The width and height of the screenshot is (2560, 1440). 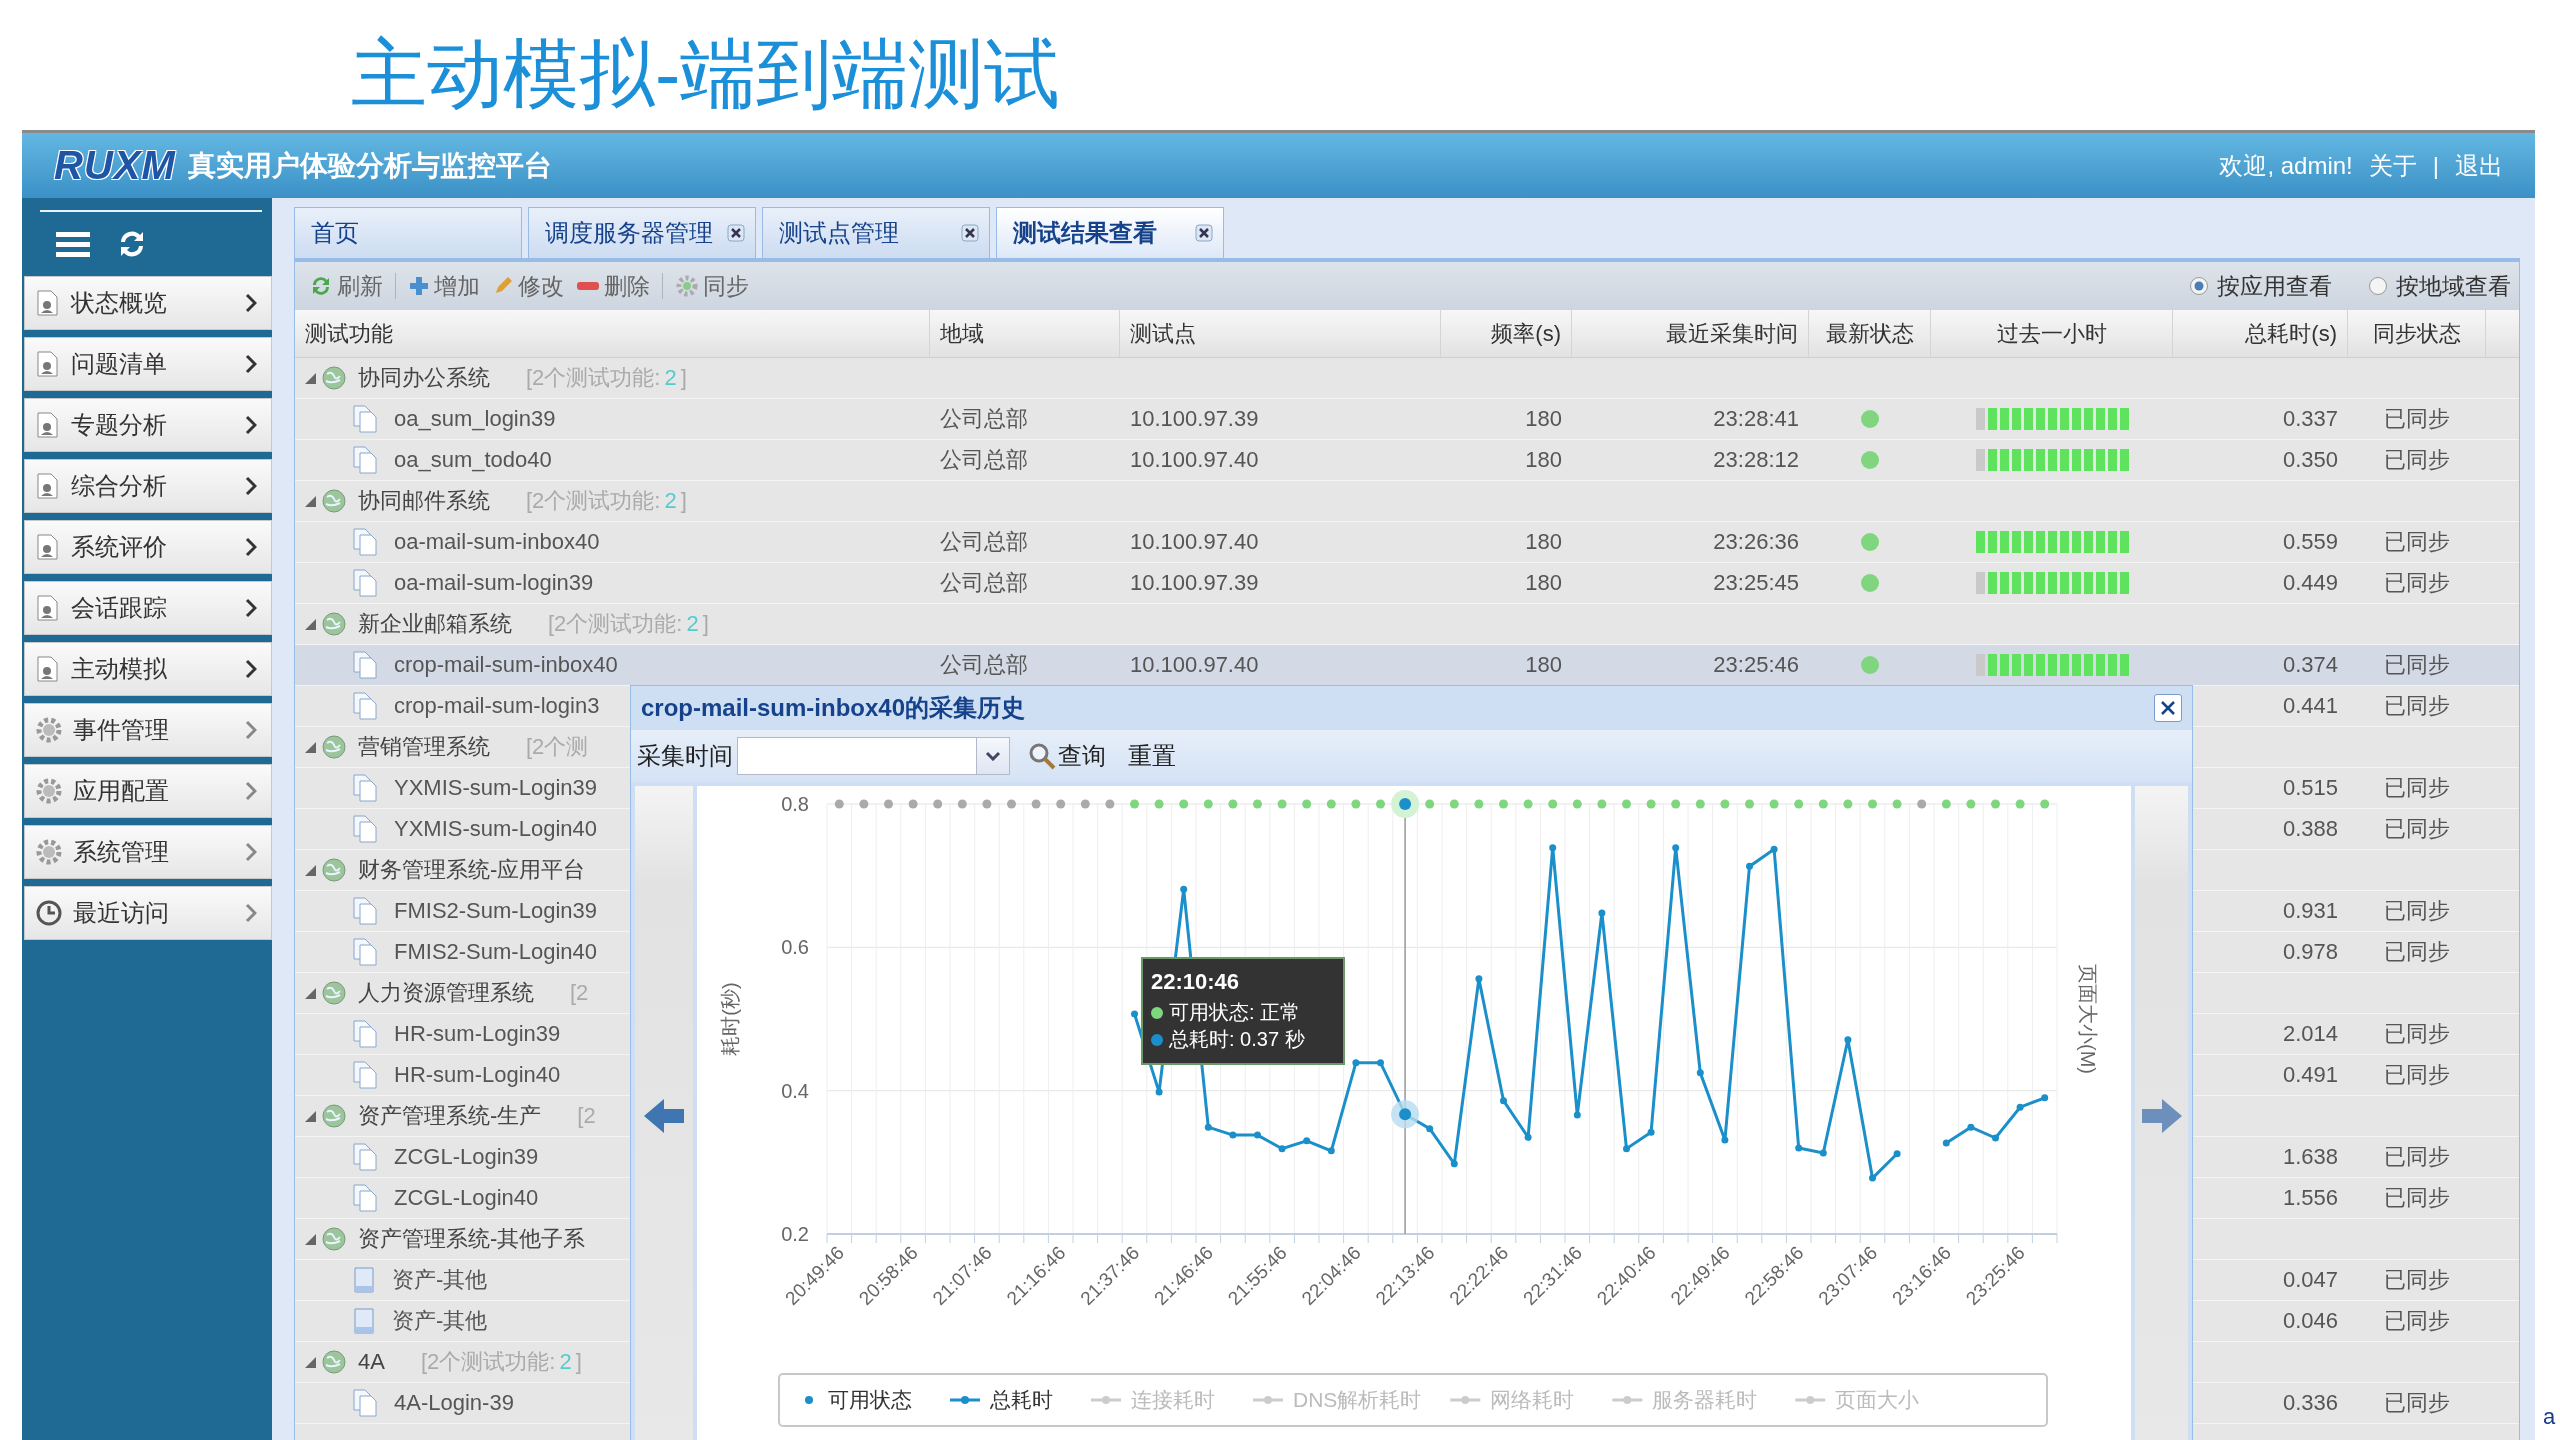 I want to click on toolbar-button: 删除, so click(x=613, y=286).